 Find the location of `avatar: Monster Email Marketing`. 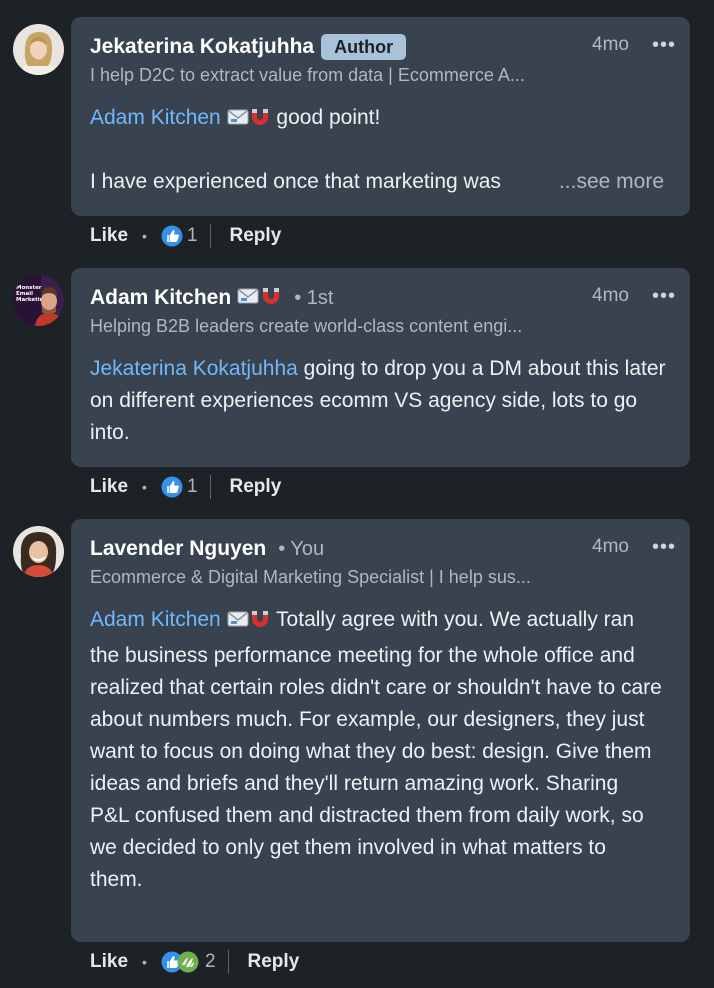

avatar: Monster Email Marketing is located at coordinates (38, 300).